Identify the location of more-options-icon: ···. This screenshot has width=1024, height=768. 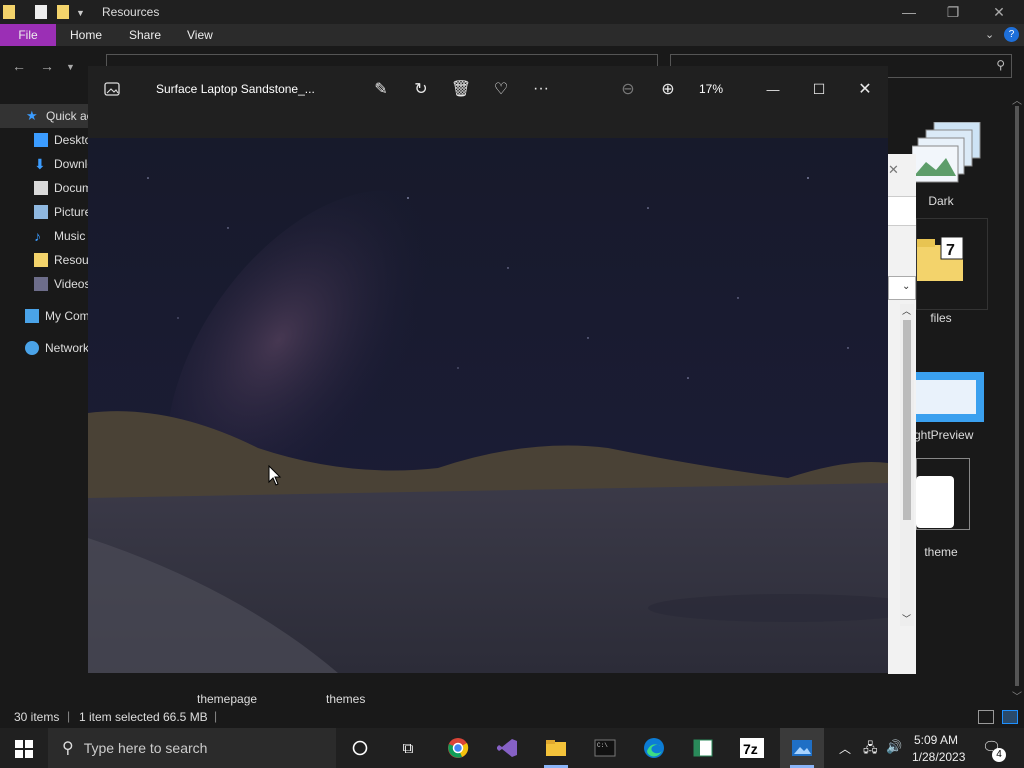
(541, 89).